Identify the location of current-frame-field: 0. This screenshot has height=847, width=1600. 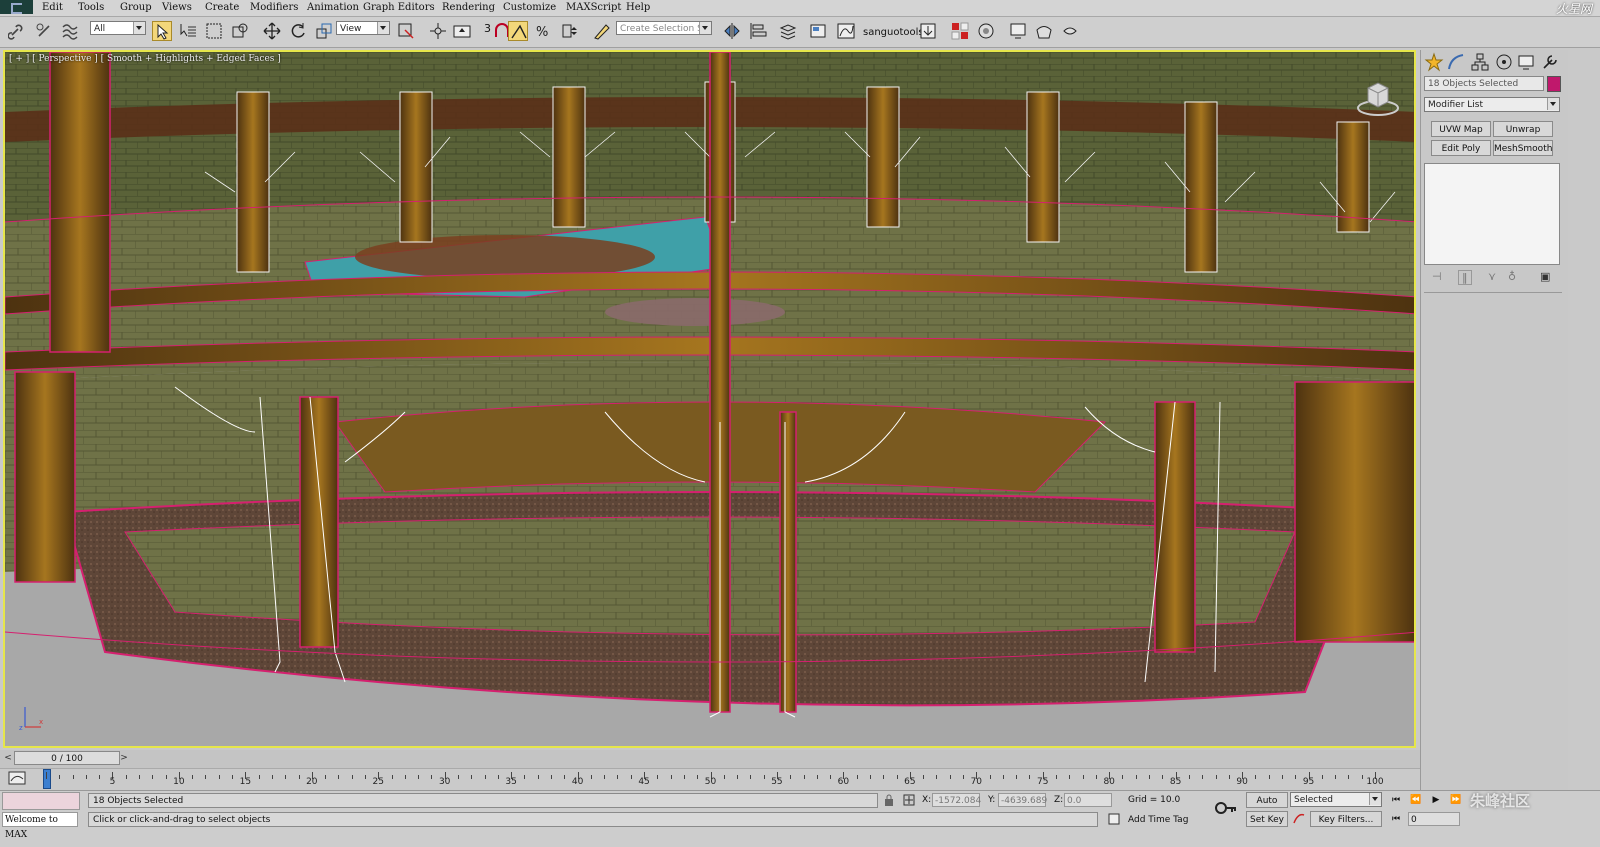
(1434, 819).